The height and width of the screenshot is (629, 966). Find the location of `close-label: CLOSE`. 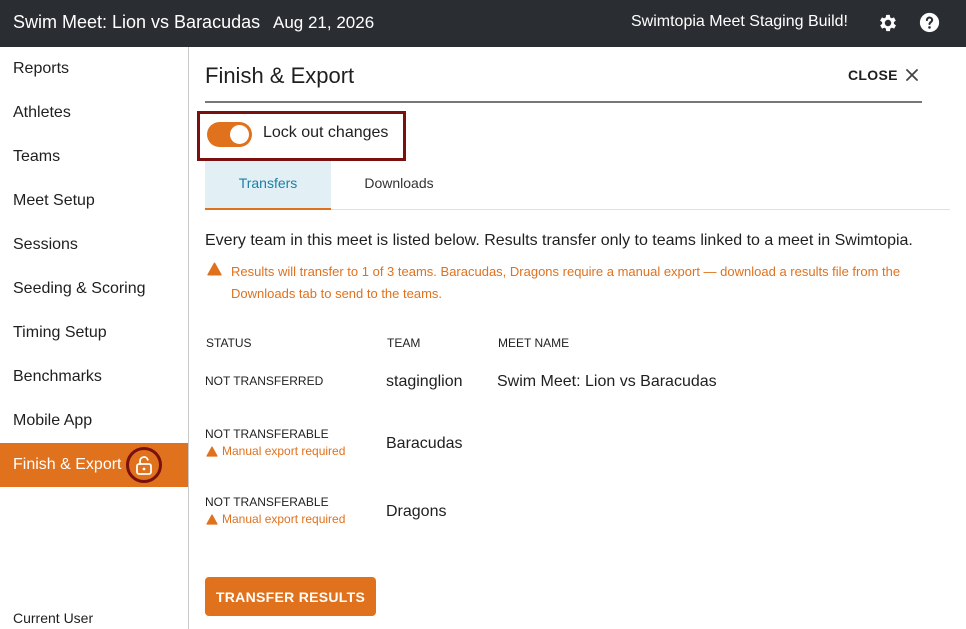

close-label: CLOSE is located at coordinates (873, 75).